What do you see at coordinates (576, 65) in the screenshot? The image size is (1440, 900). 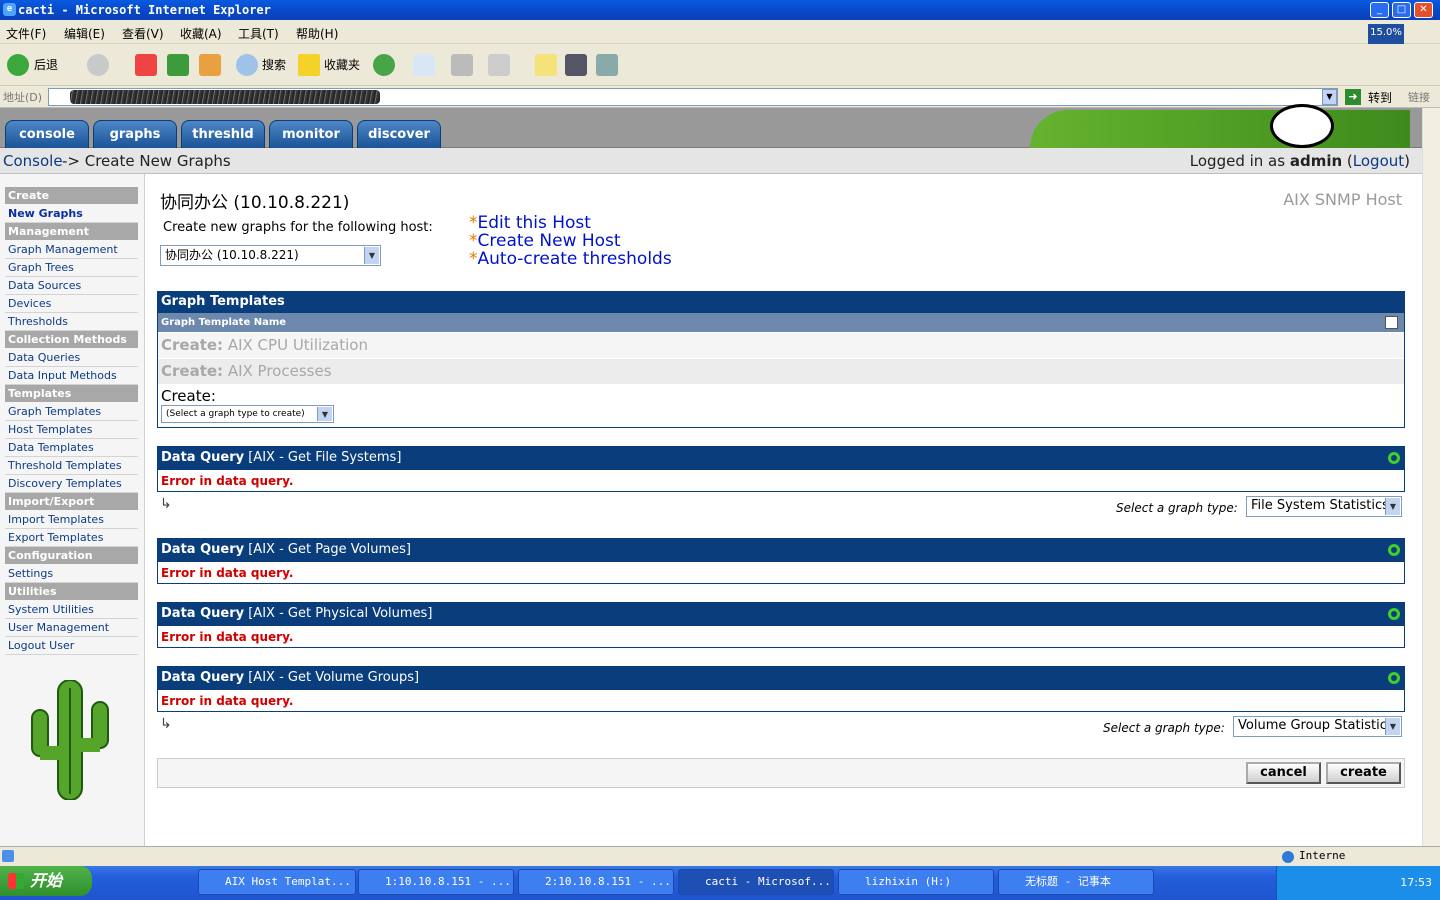 I see `messenger-icon` at bounding box center [576, 65].